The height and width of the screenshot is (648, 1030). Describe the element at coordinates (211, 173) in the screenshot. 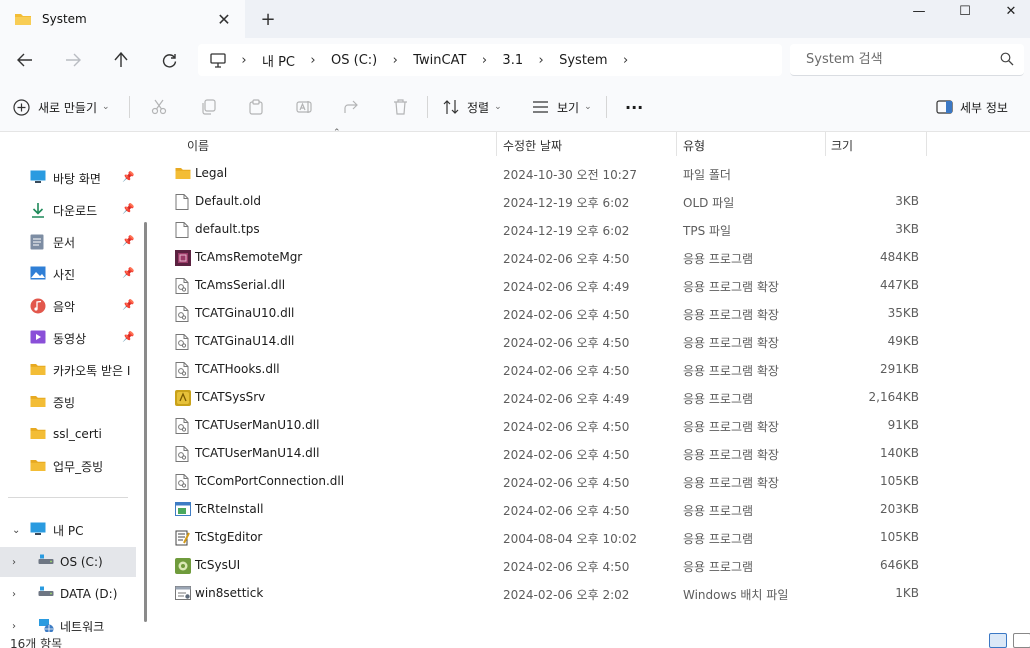

I see `file-name: Legal` at that location.